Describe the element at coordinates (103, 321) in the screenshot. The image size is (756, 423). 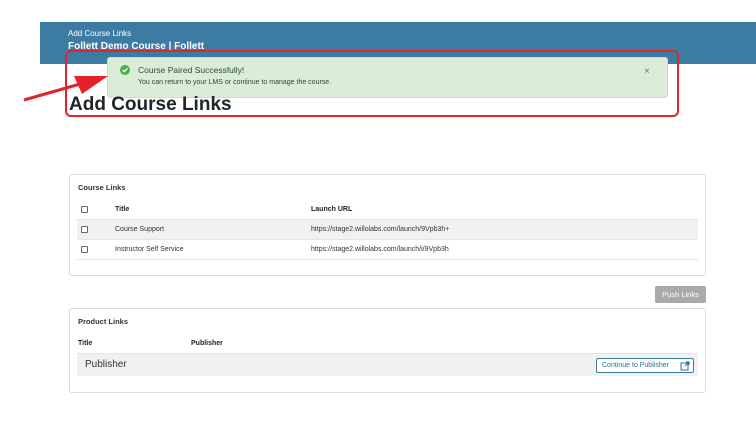
I see `product-links-title: Product Links` at that location.